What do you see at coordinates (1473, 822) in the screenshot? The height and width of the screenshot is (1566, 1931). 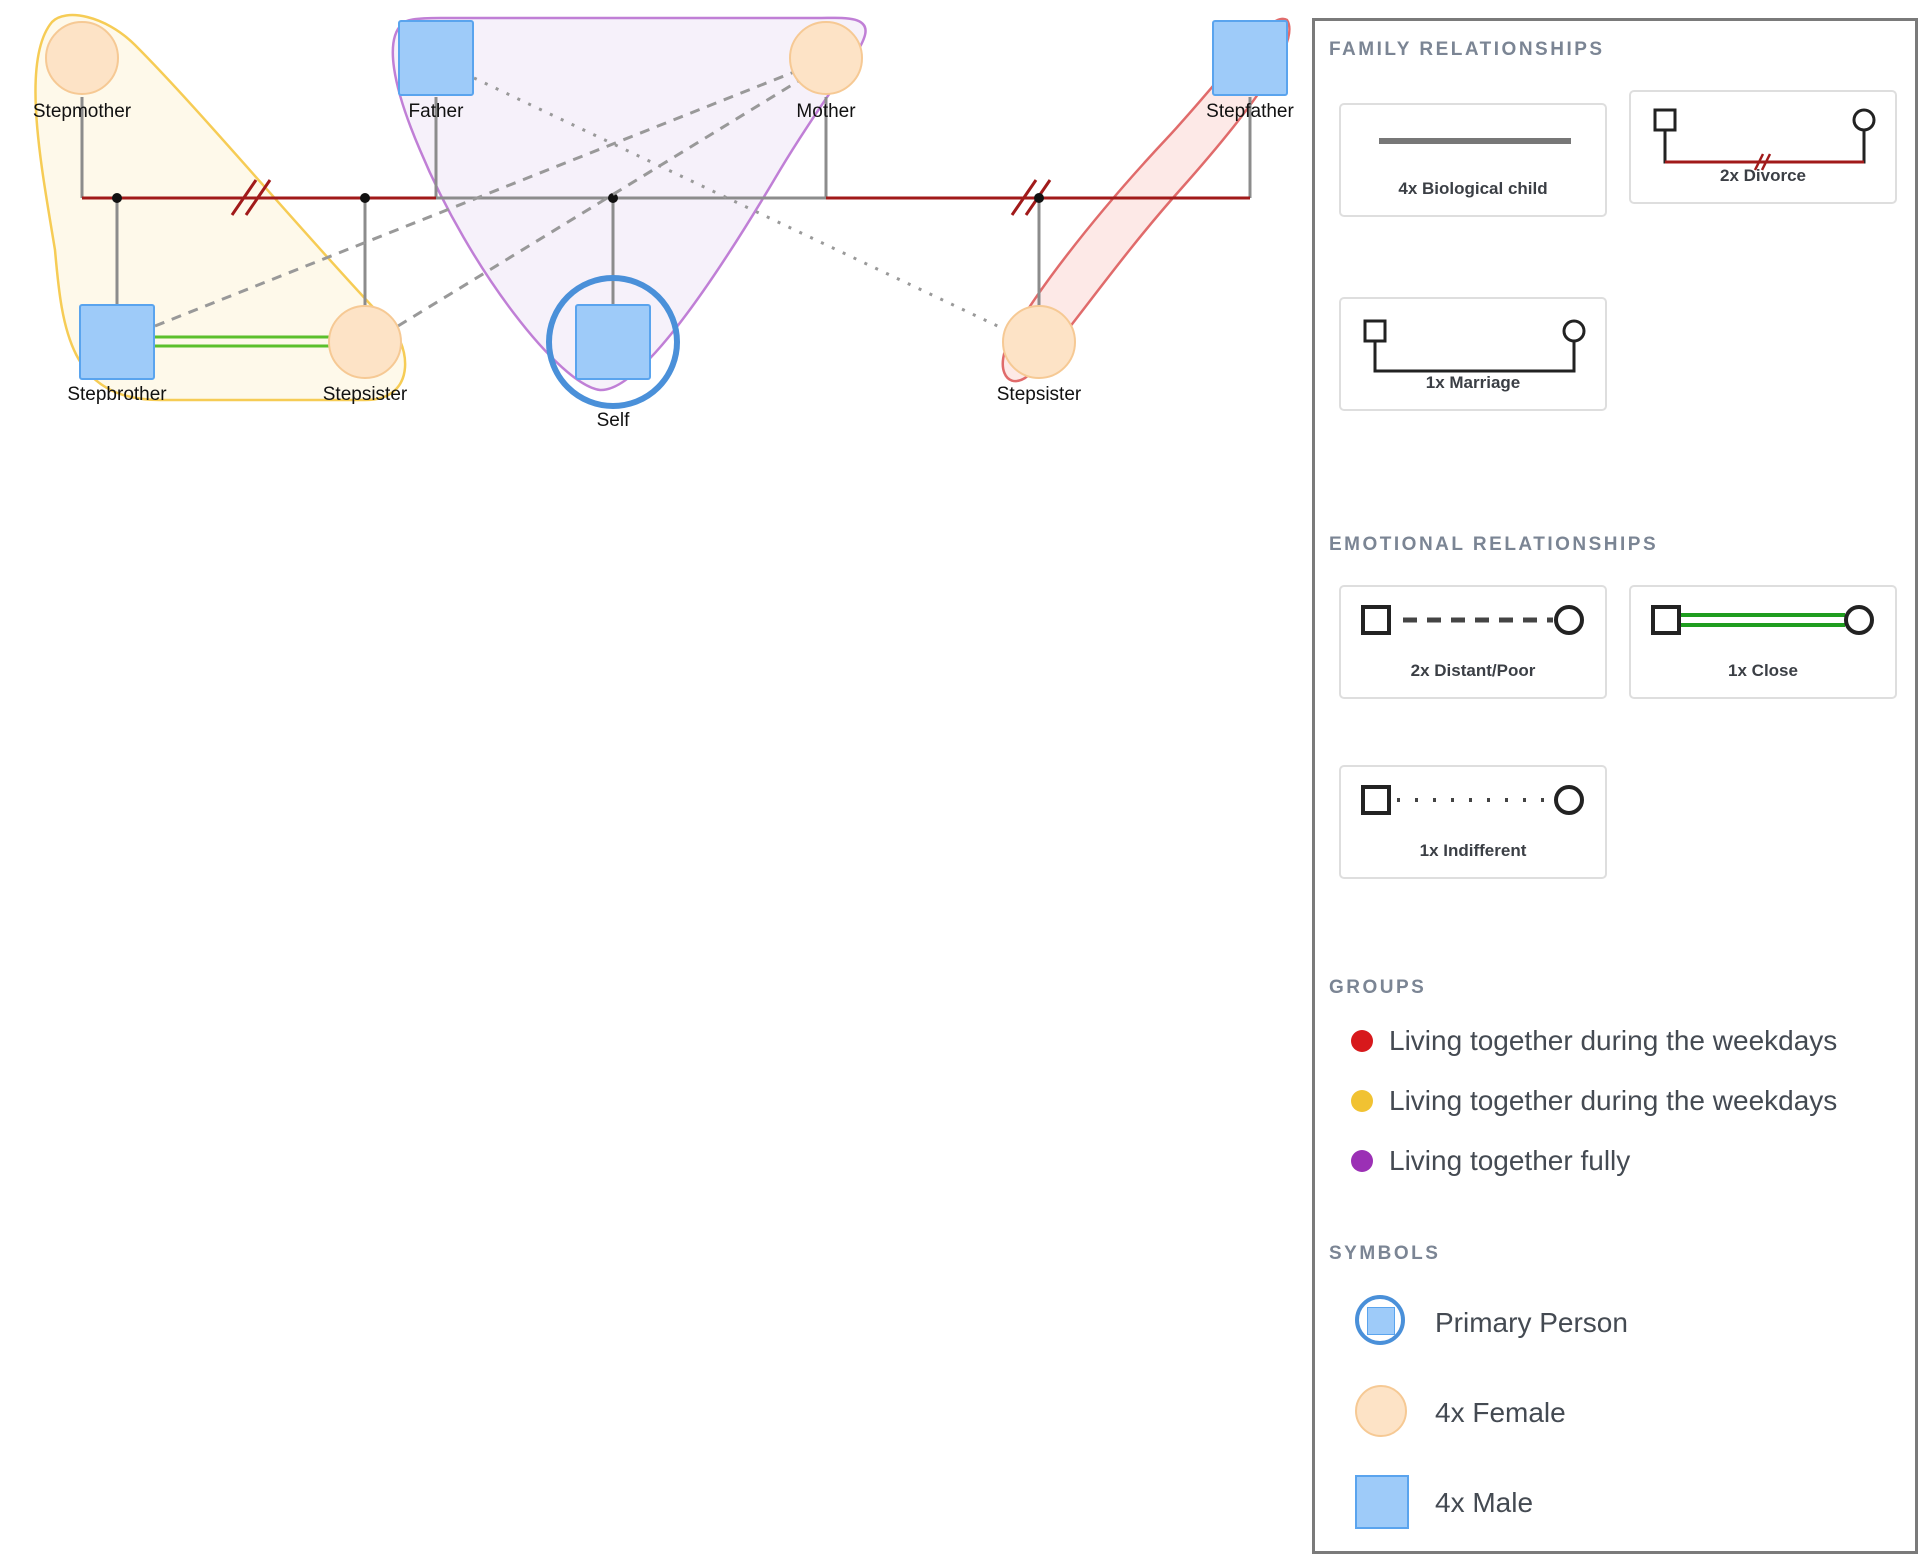 I see `legend-card-indifferent: 1x Indifferent` at bounding box center [1473, 822].